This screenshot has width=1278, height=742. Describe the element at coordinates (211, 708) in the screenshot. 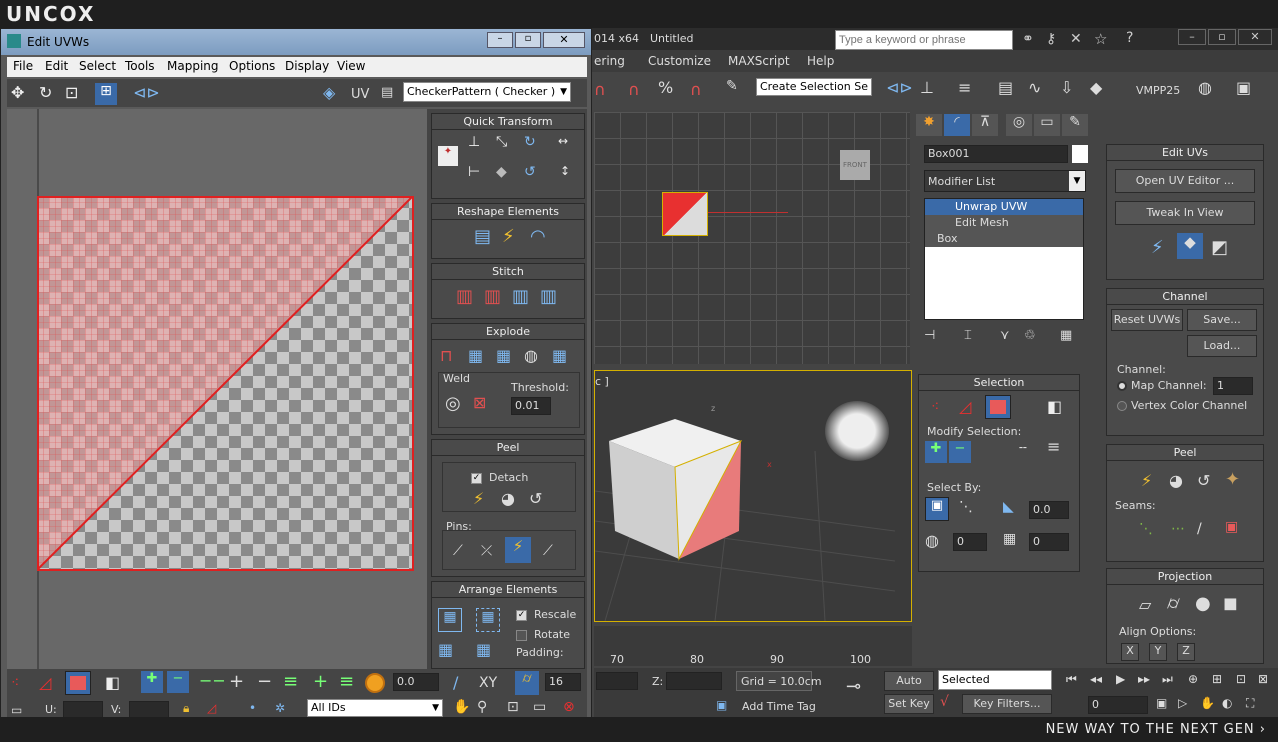

I see `edge-filter-icon: ◿` at that location.